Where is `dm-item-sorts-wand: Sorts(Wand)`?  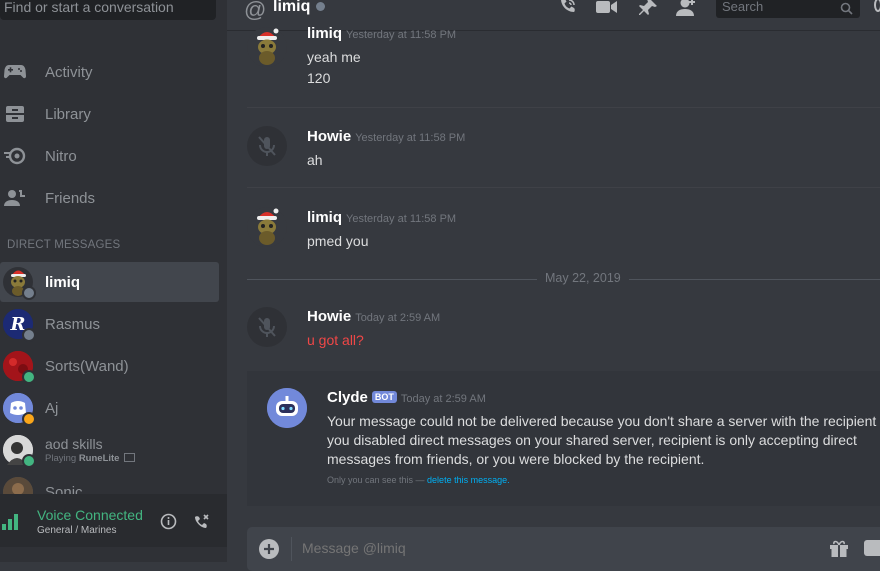 dm-item-sorts-wand: Sorts(Wand) is located at coordinates (109, 366).